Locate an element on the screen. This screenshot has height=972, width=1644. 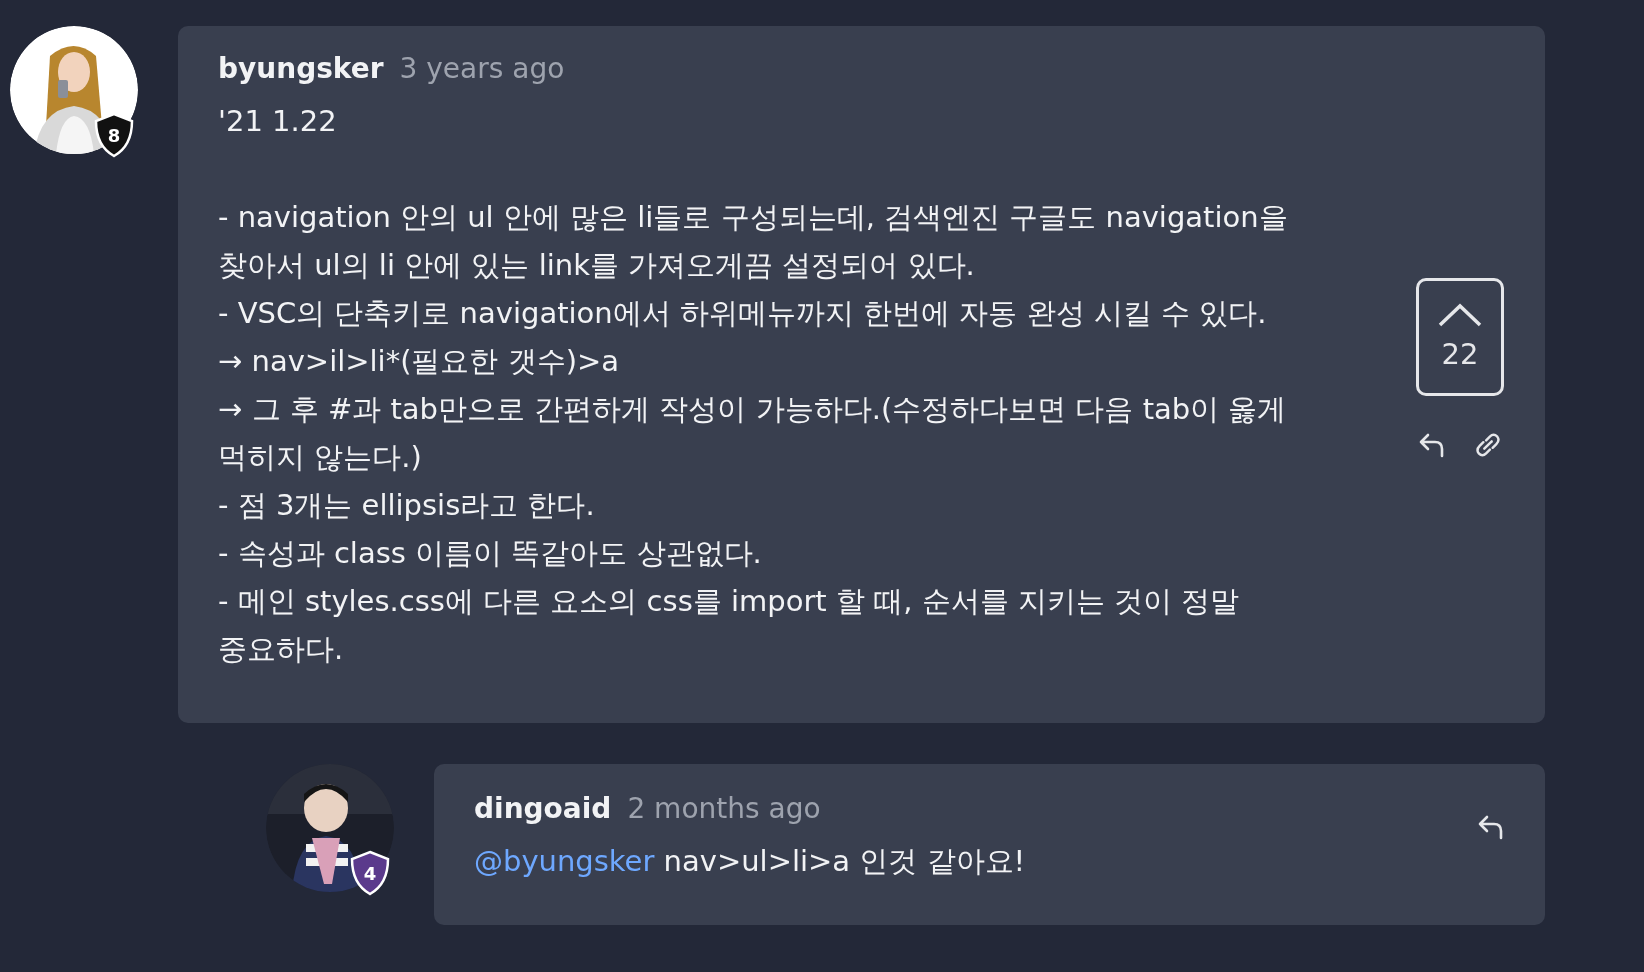
level-badge: 8 is located at coordinates (114, 135).